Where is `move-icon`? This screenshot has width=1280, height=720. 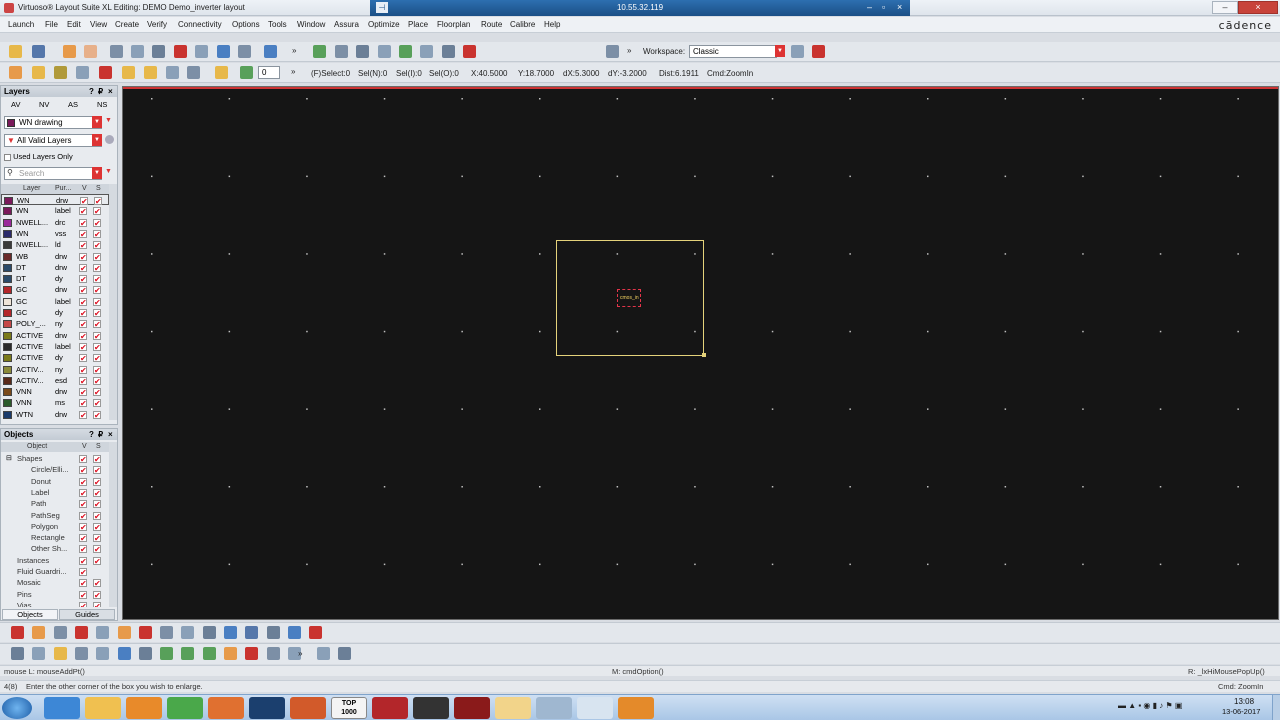 move-icon is located at coordinates (116, 51).